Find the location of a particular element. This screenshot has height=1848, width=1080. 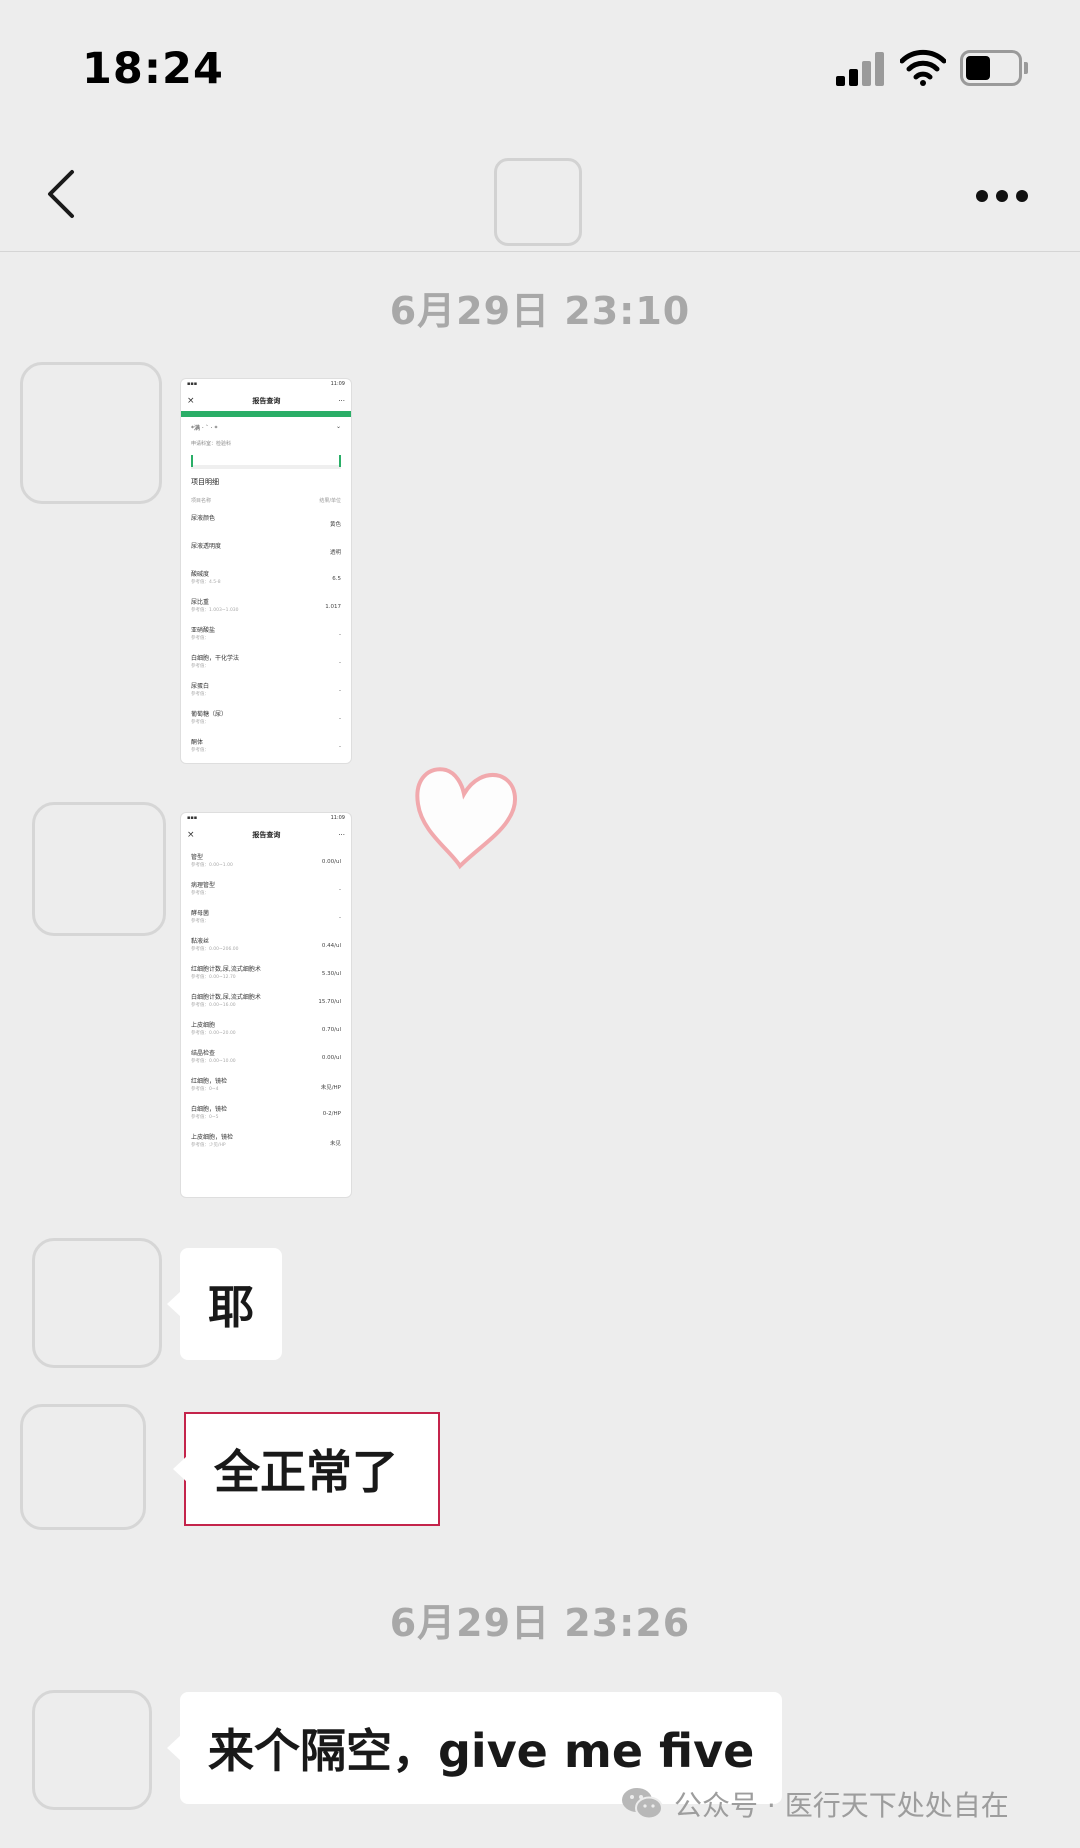

text-message: 耶 is located at coordinates (224, 1304).